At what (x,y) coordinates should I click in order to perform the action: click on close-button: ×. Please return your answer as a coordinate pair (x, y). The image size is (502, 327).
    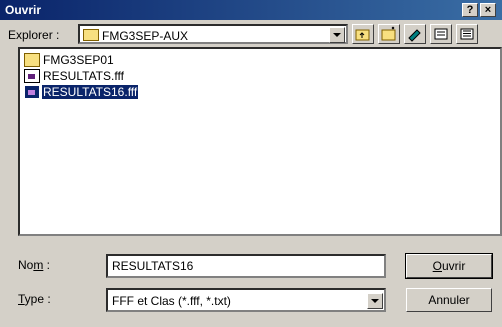
    Looking at the image, I should click on (488, 10).